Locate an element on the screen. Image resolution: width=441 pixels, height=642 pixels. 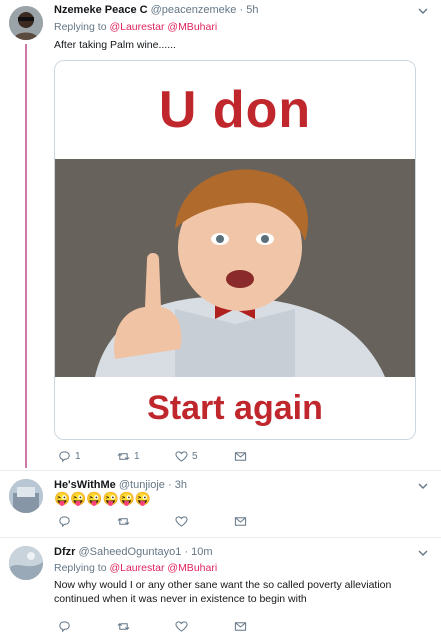
reply-button: 1 is located at coordinates (69, 456).